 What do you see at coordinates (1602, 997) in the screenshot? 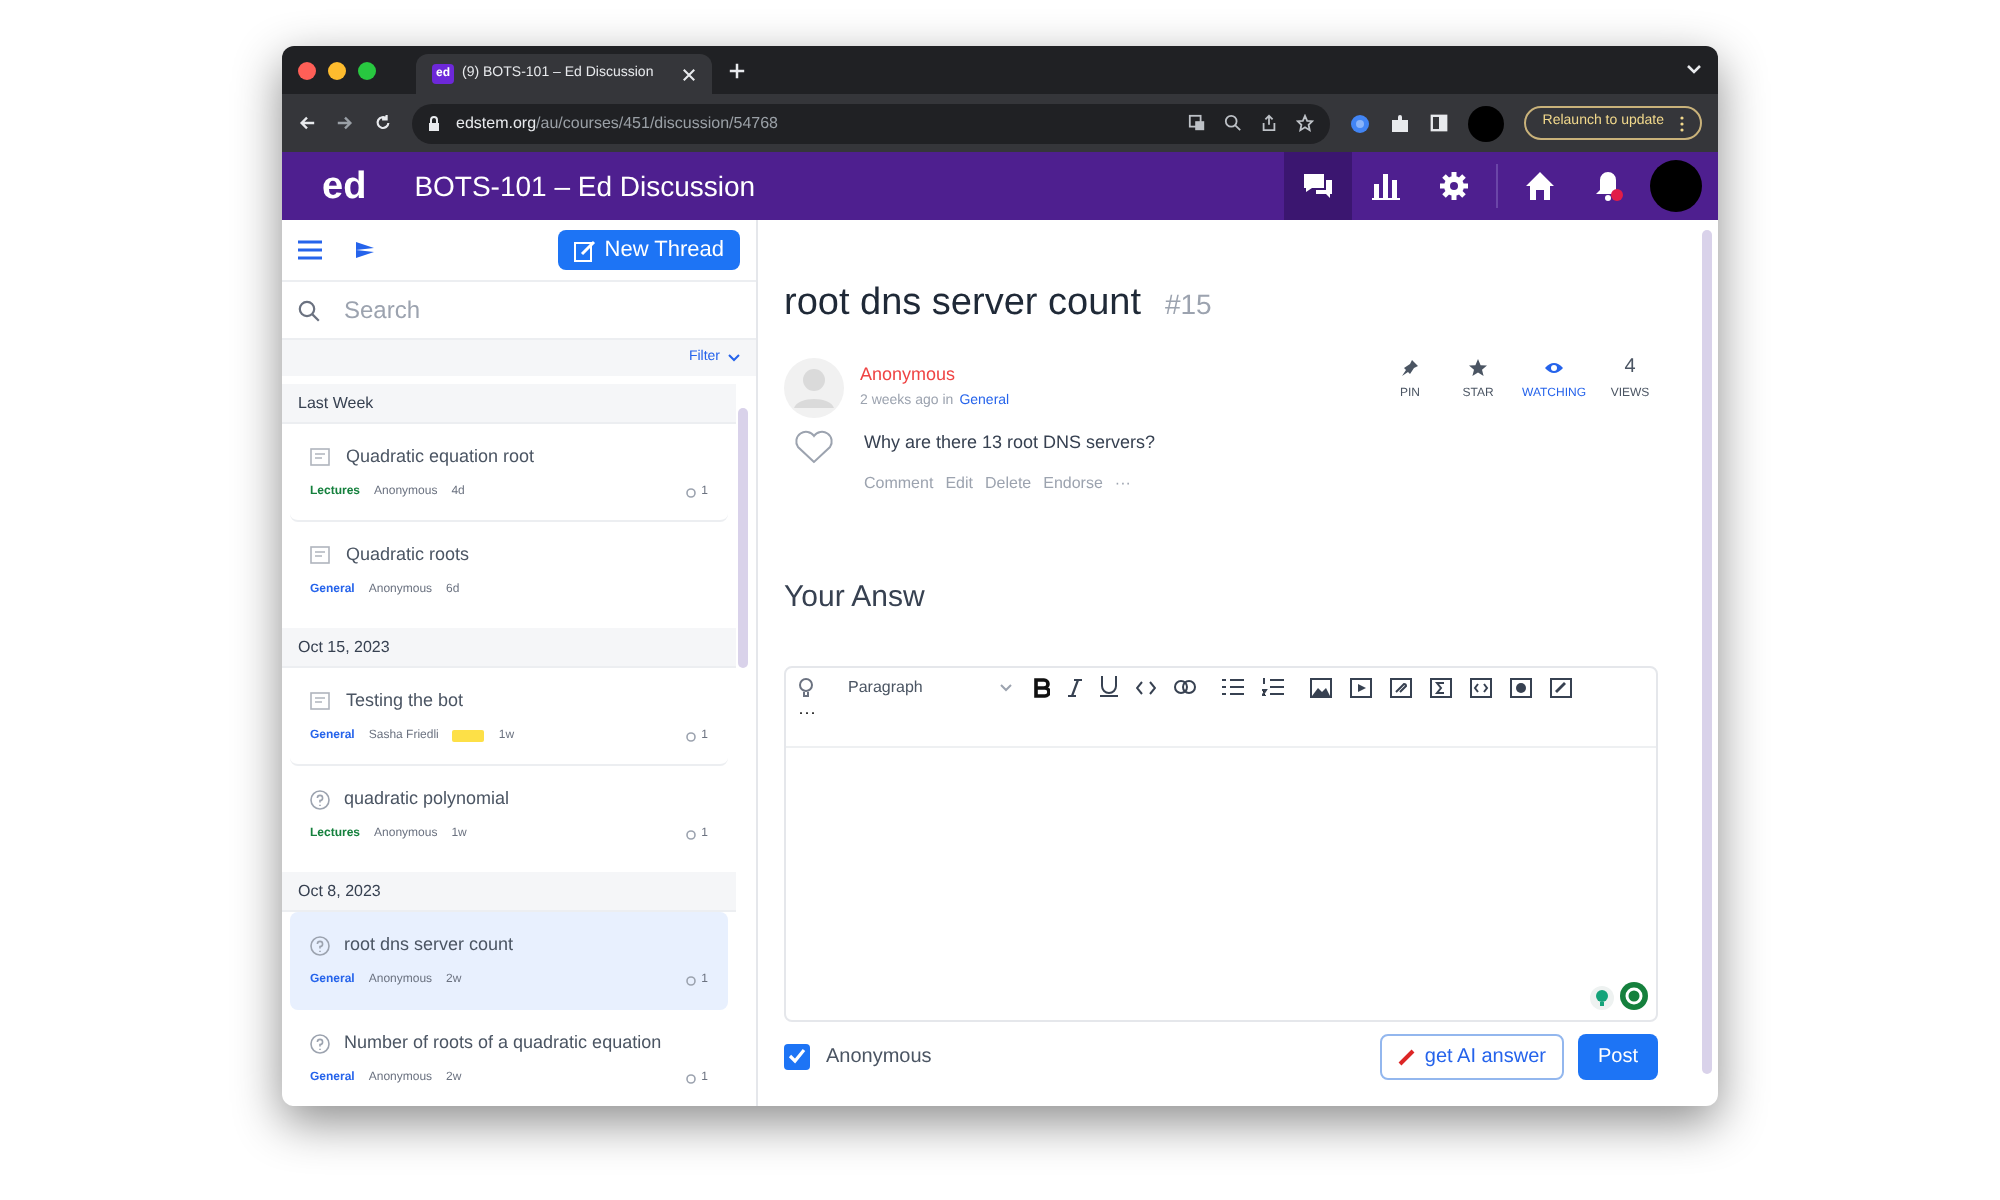
I see `hint-icon` at bounding box center [1602, 997].